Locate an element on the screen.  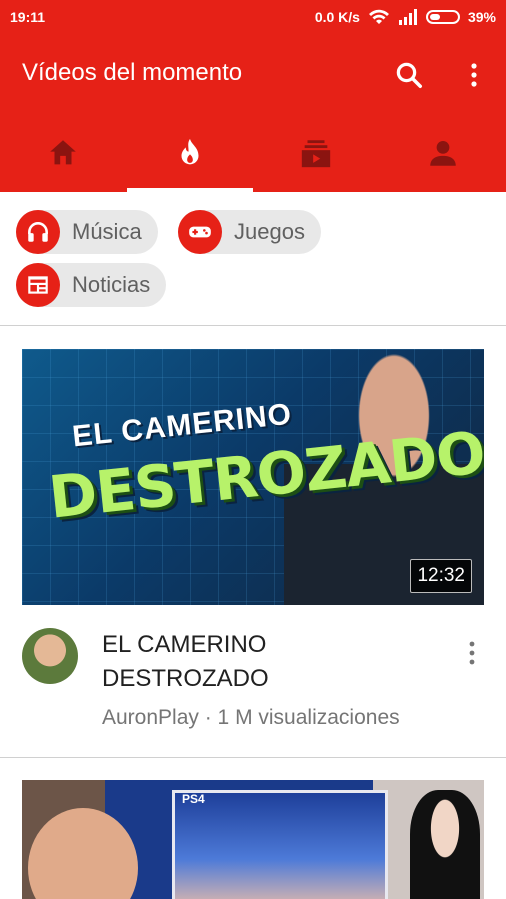
newspaper-icon is located at coordinates (38, 285).